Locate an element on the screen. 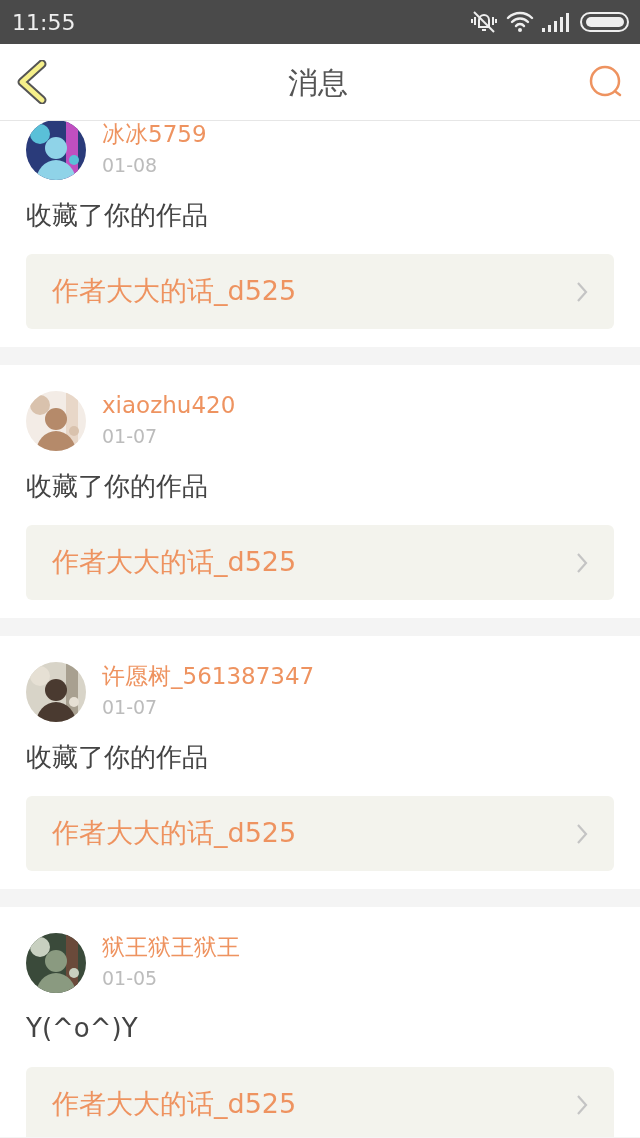 The width and height of the screenshot is (640, 1138). message-text: Y(^o^)Y is located at coordinates (82, 1028).